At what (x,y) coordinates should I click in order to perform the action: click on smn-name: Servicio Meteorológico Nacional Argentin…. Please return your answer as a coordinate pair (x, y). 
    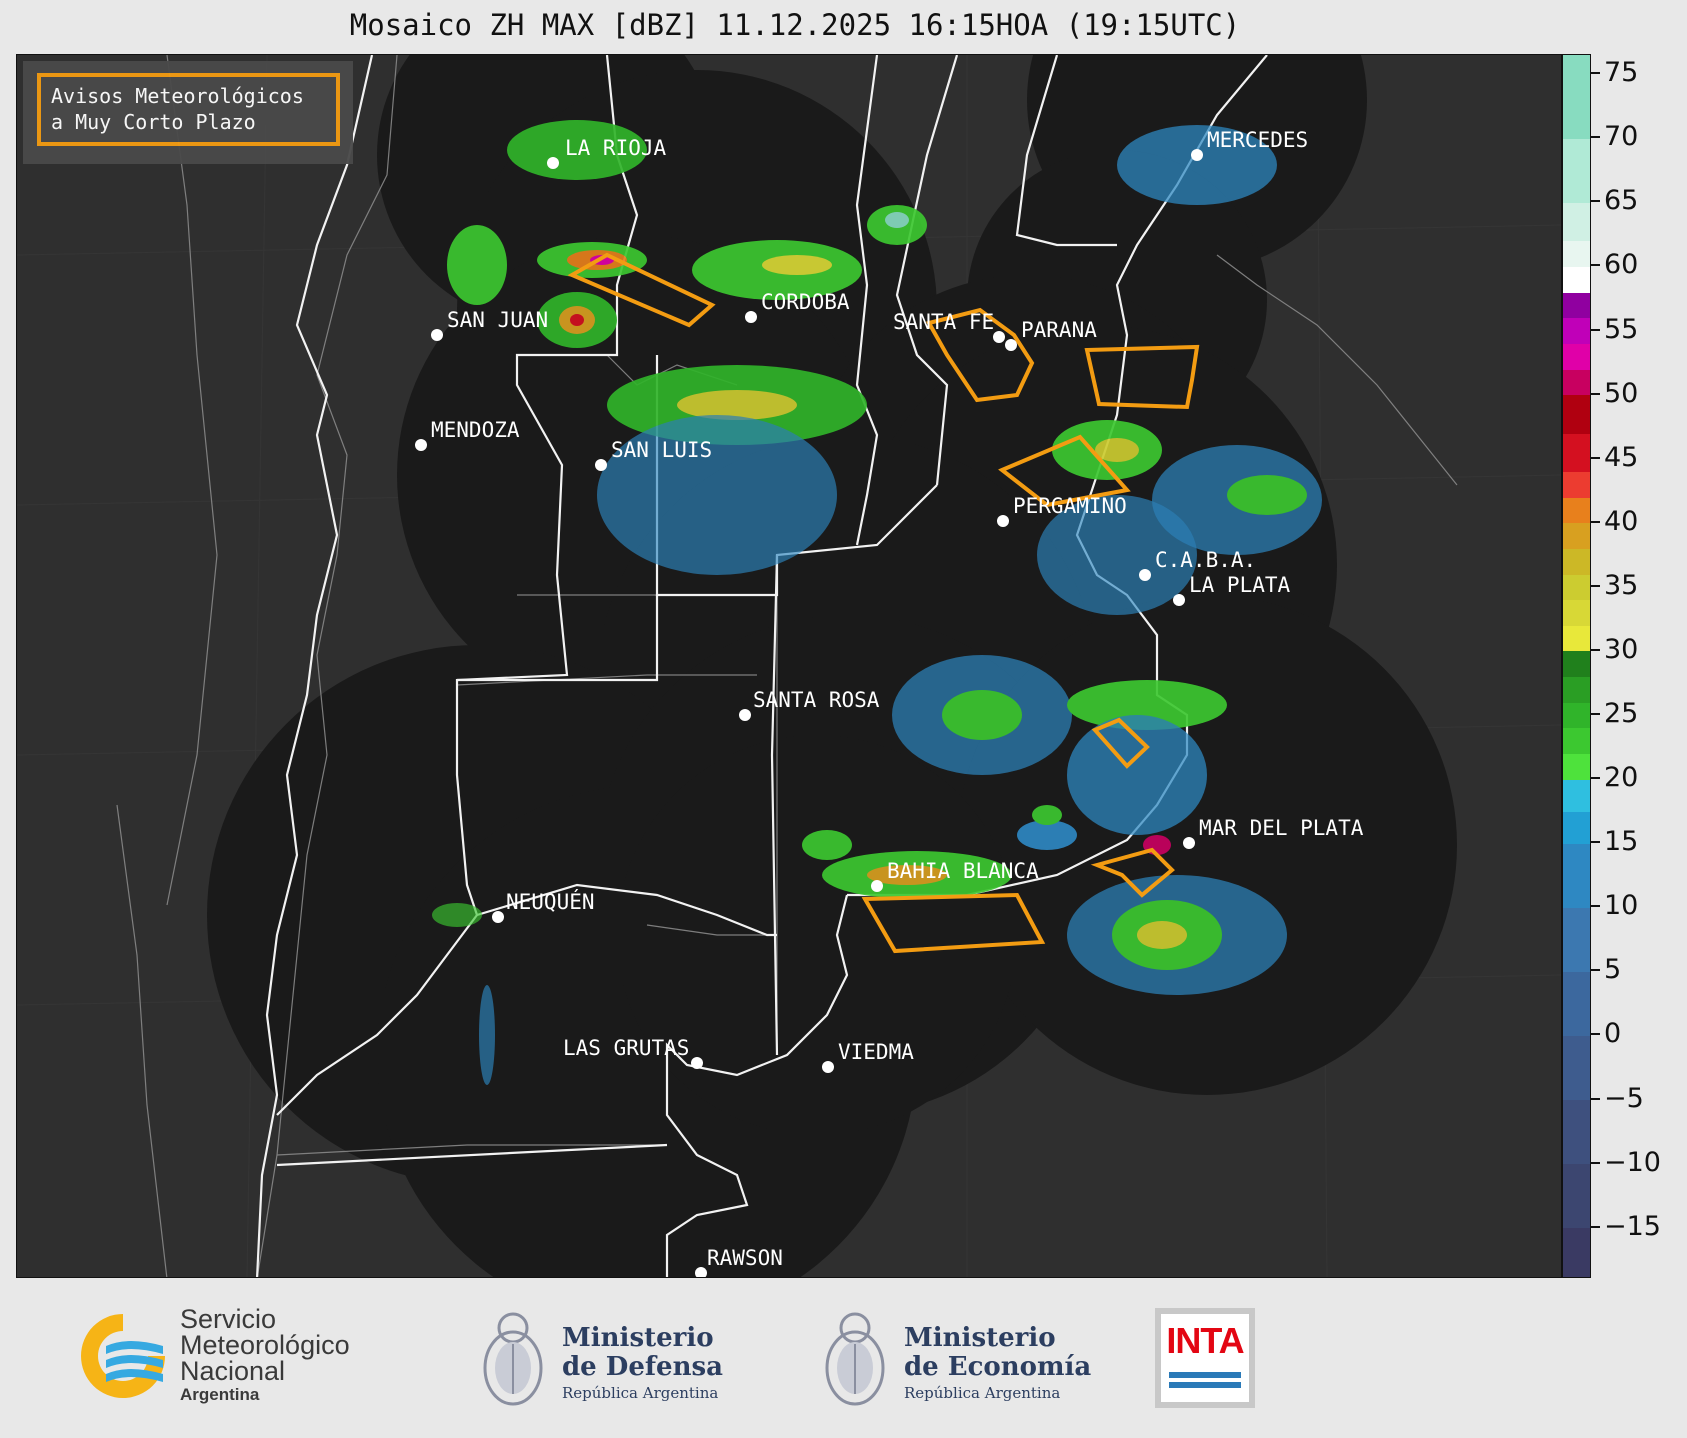
    Looking at the image, I should click on (265, 1356).